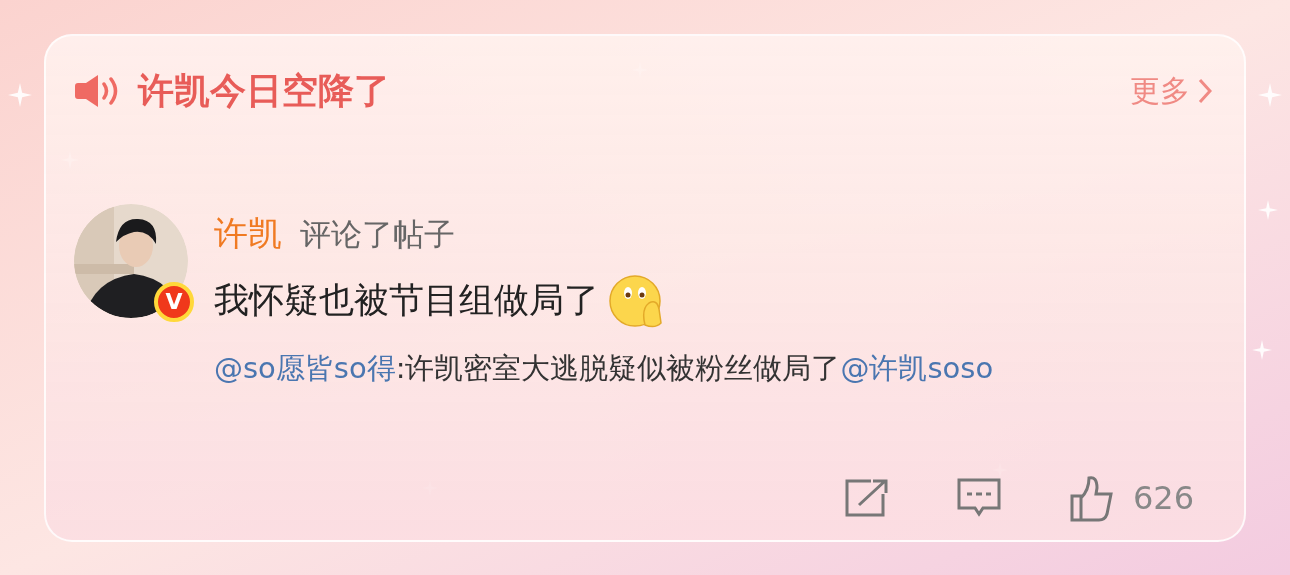 The width and height of the screenshot is (1290, 575). I want to click on action-text: 评论了帖子, so click(377, 234).